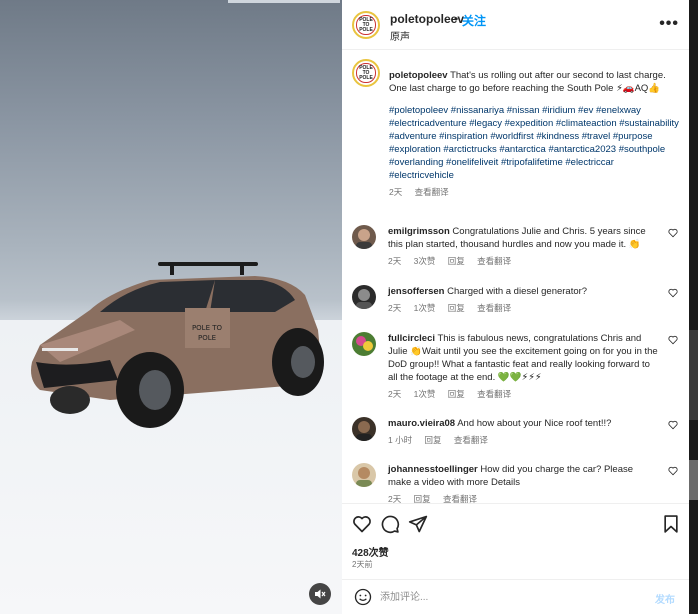  What do you see at coordinates (421, 423) in the screenshot?
I see `comment-username: mauro.vieira08` at bounding box center [421, 423].